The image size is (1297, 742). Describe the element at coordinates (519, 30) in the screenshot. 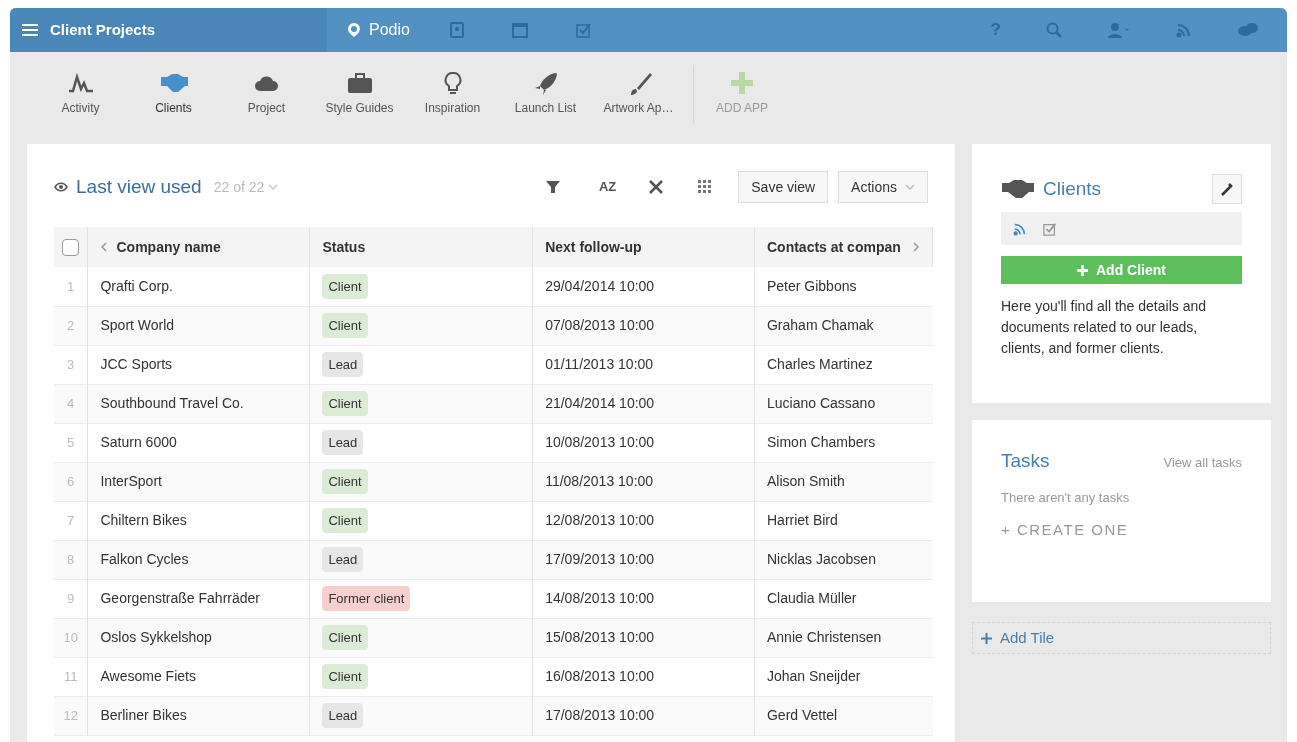

I see `calendar-icon` at that location.